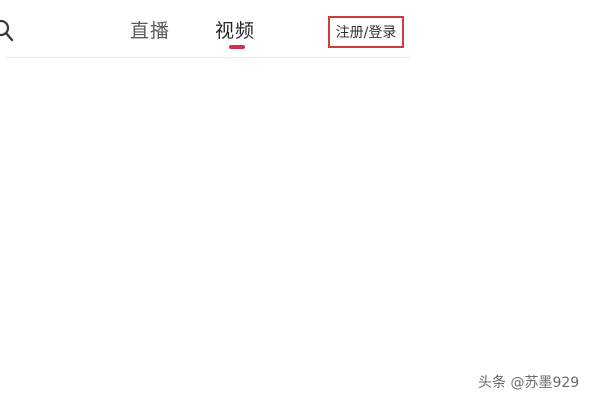  I want to click on register-login-label: 注册/登录, so click(366, 33).